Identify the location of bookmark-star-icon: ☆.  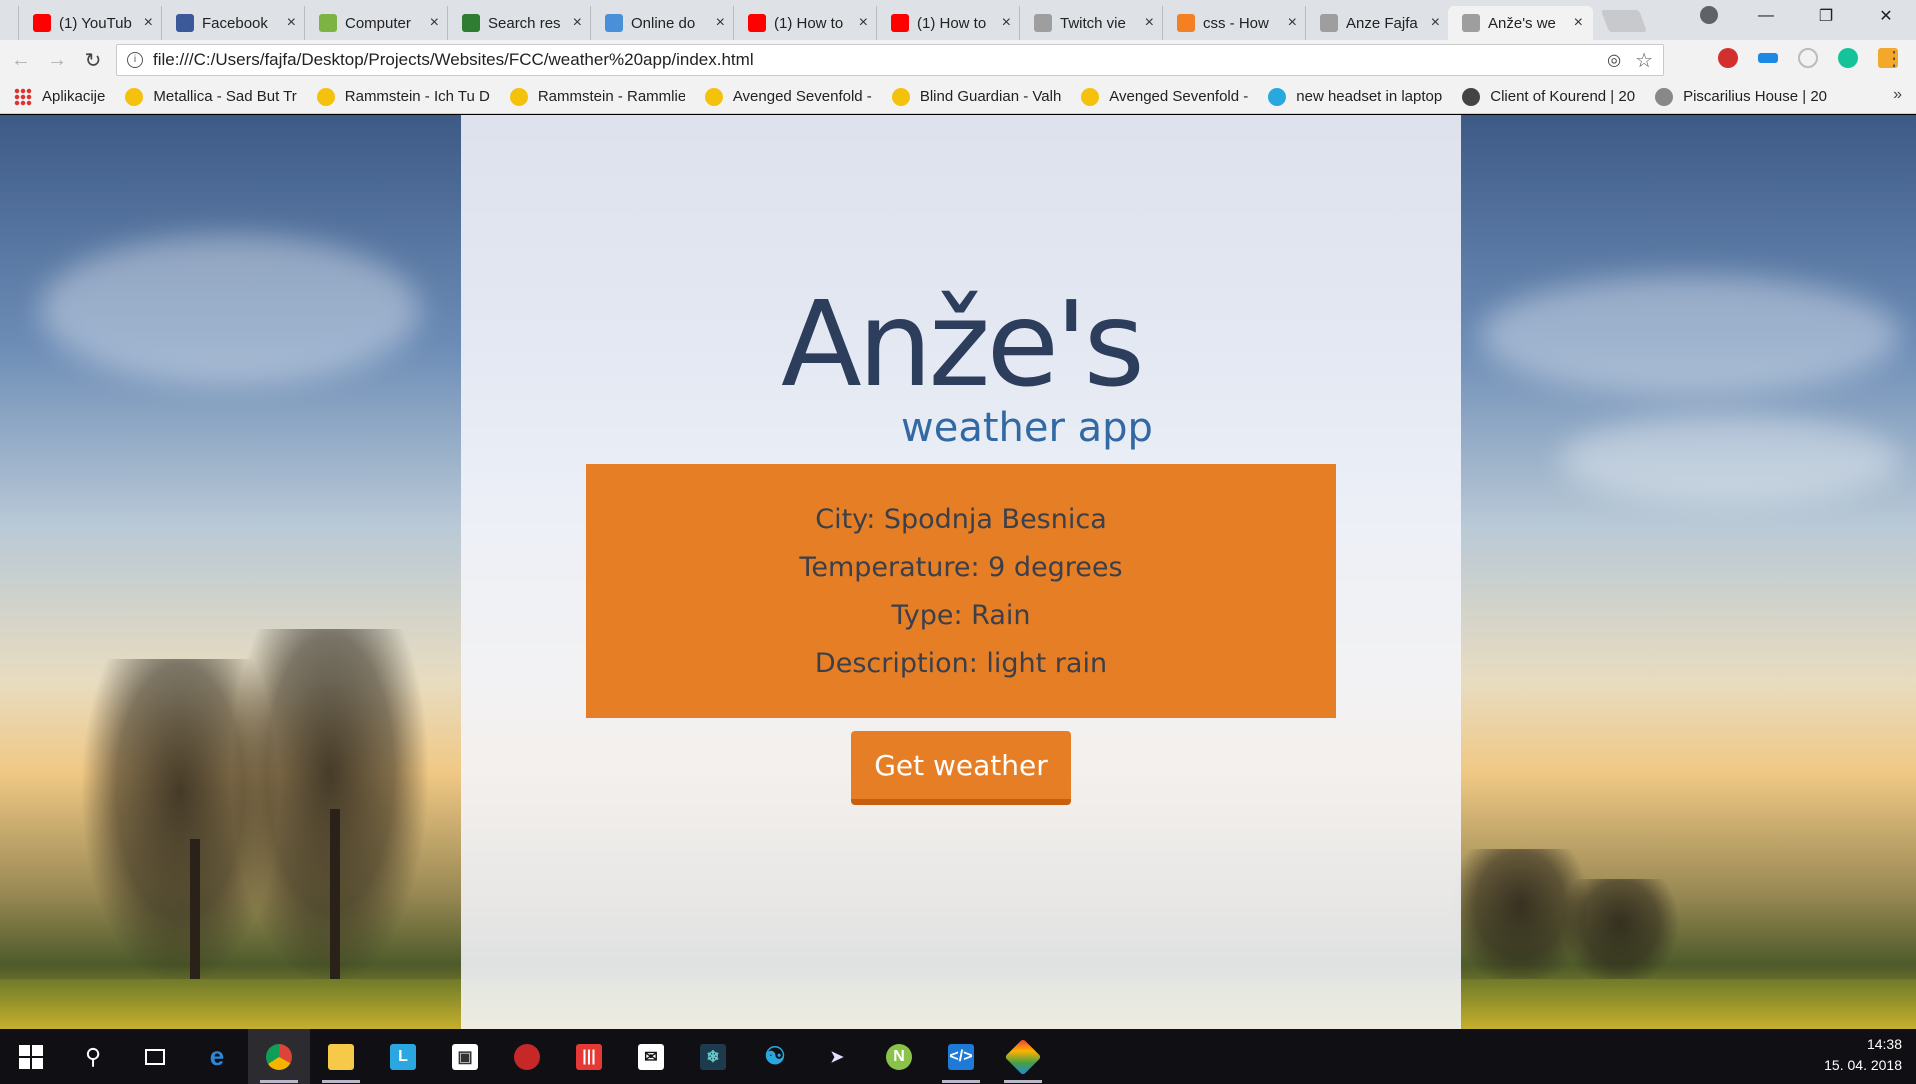
(1644, 60).